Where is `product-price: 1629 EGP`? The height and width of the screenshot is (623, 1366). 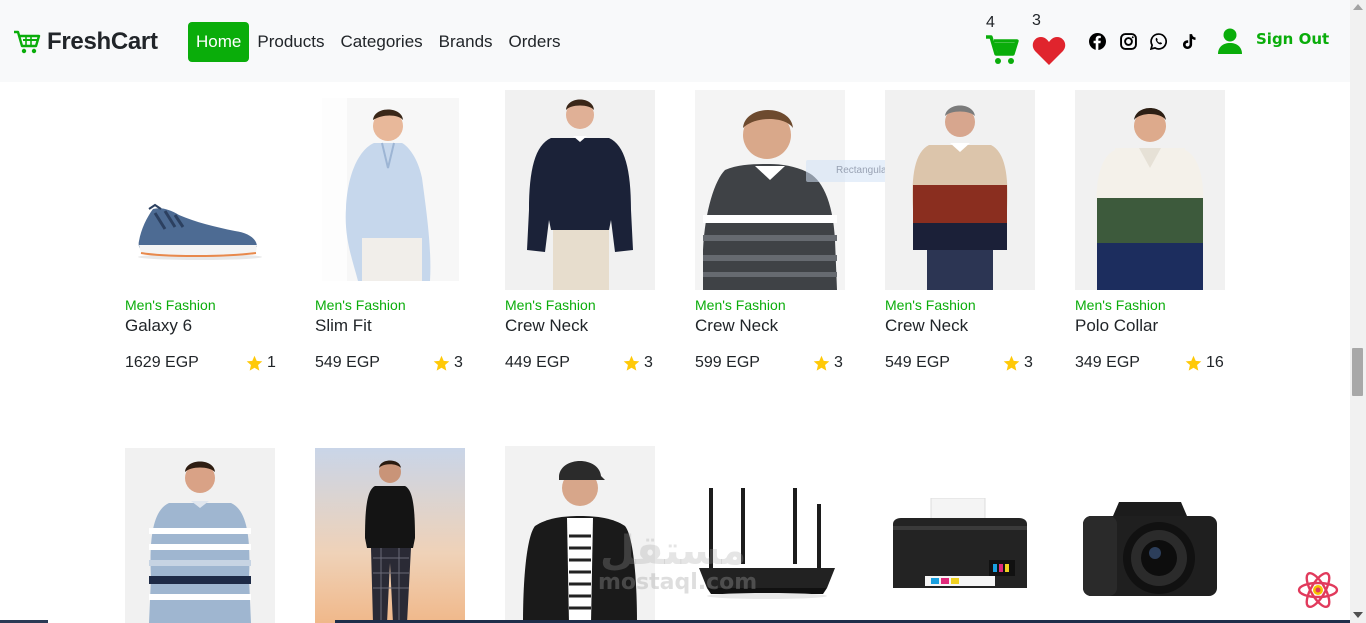
product-price: 1629 EGP is located at coordinates (162, 362).